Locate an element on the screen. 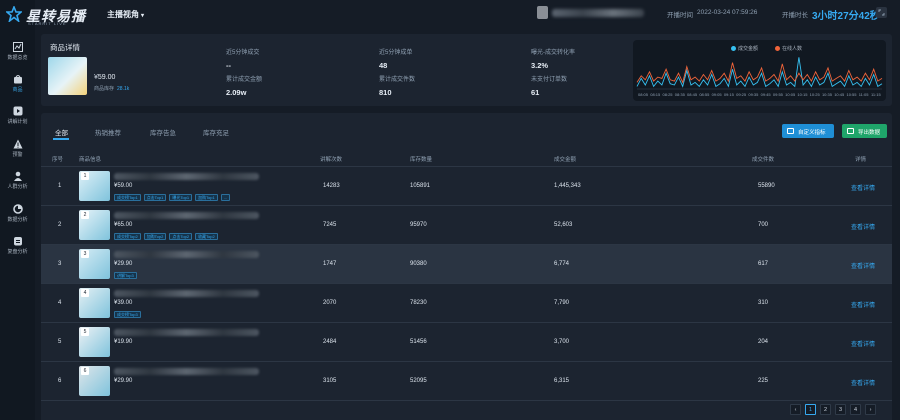 The image size is (900, 420). tab-low-stock: 库存告急 is located at coordinates (163, 132).